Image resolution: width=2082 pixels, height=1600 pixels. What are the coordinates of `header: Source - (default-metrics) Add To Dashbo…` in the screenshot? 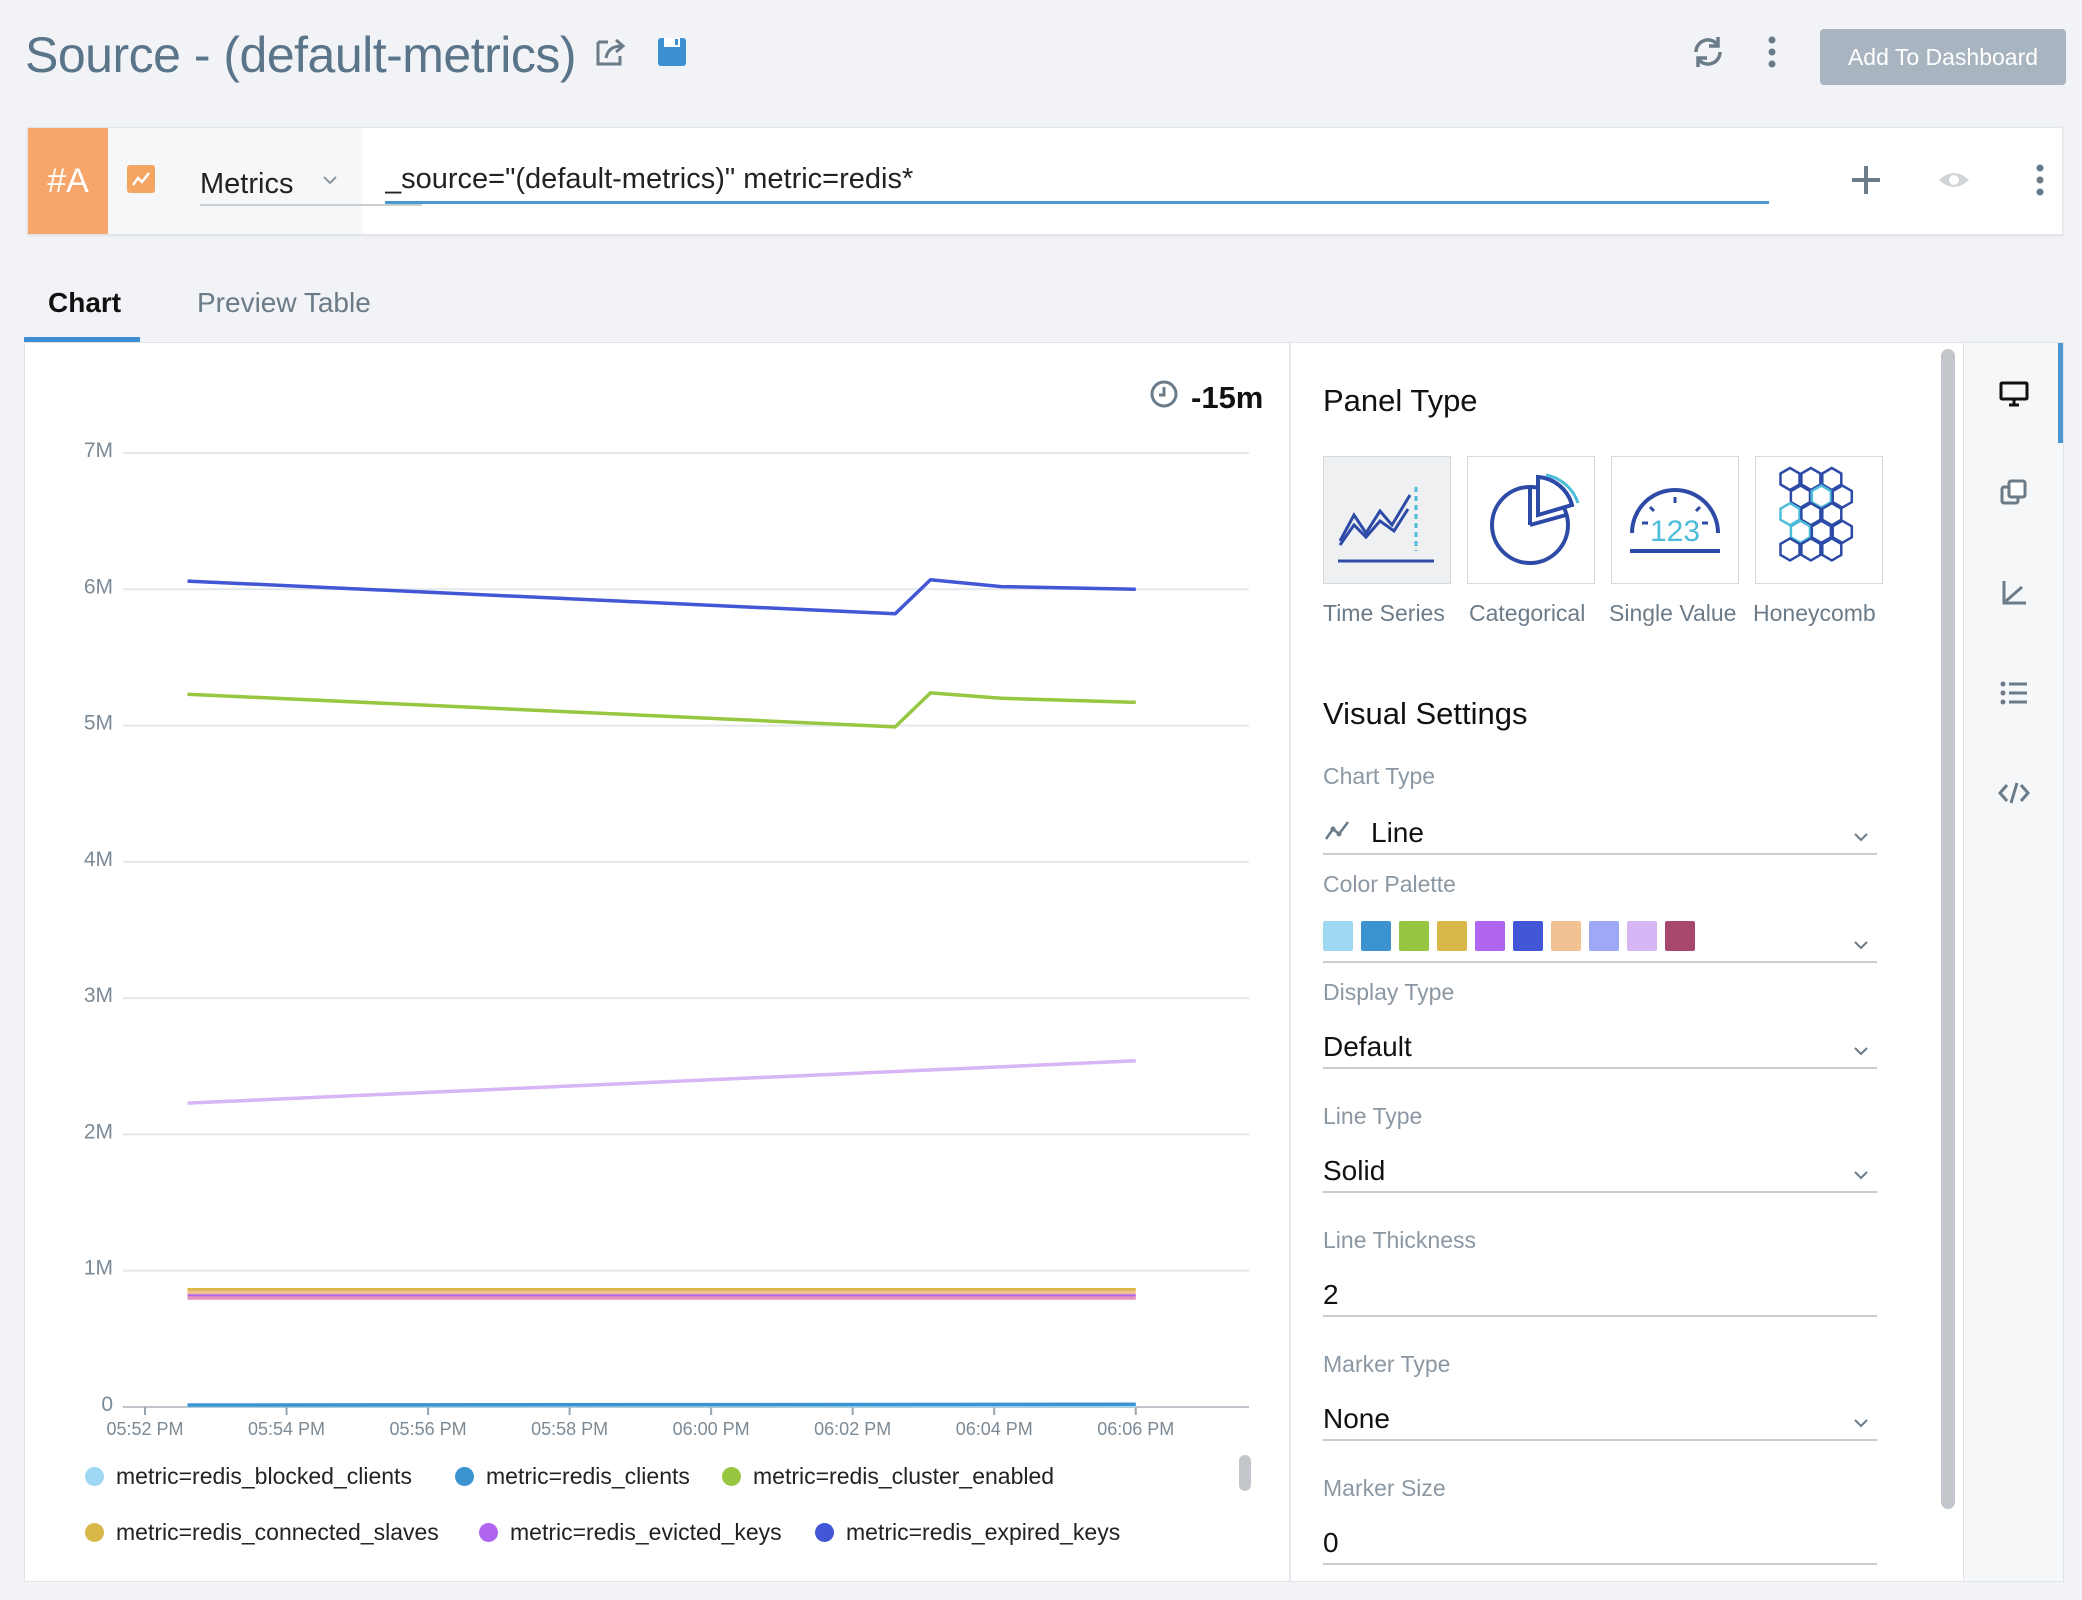 It's located at (1041, 60).